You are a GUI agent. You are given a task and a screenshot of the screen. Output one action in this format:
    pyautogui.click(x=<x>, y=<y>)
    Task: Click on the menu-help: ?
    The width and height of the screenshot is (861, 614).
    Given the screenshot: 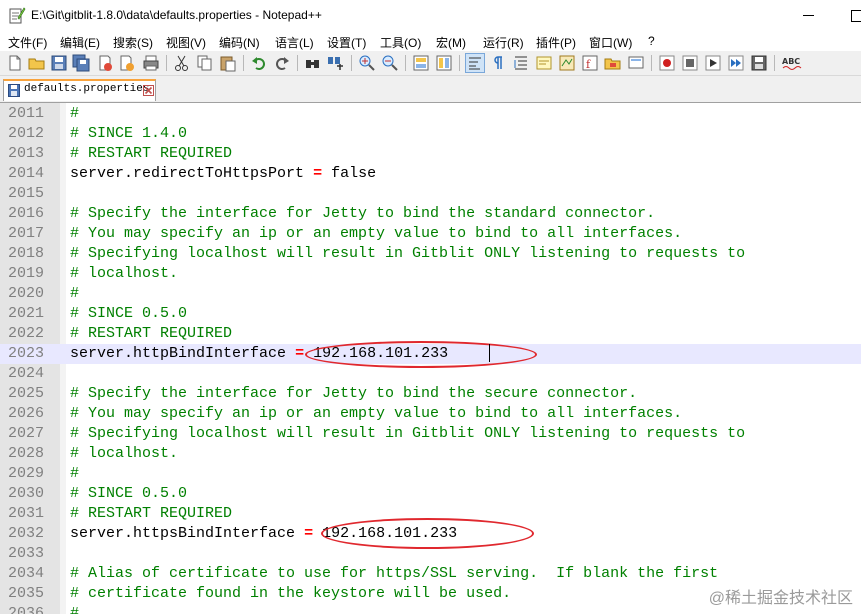 What is the action you would take?
    pyautogui.click(x=651, y=41)
    